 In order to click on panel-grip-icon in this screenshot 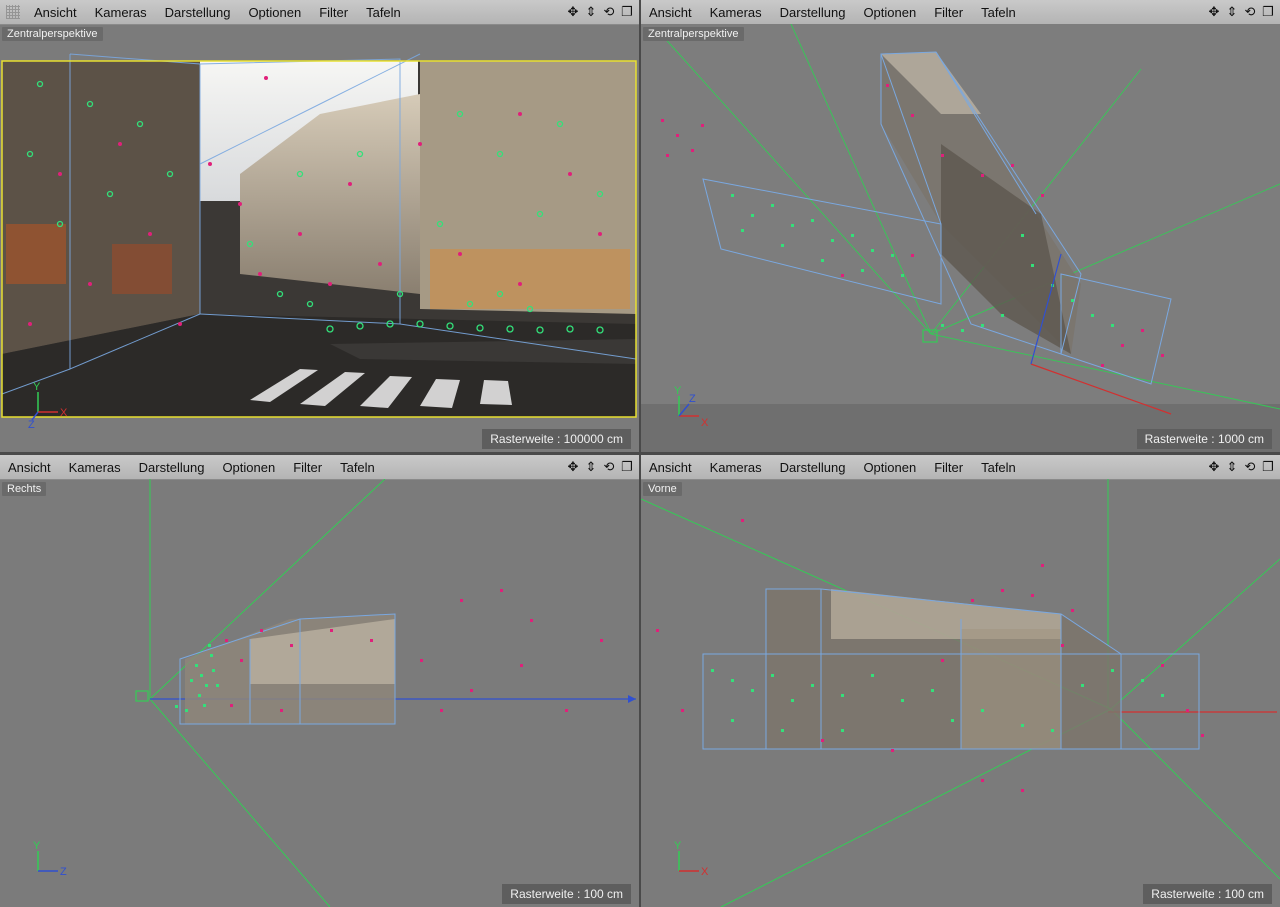, I will do `click(13, 12)`.